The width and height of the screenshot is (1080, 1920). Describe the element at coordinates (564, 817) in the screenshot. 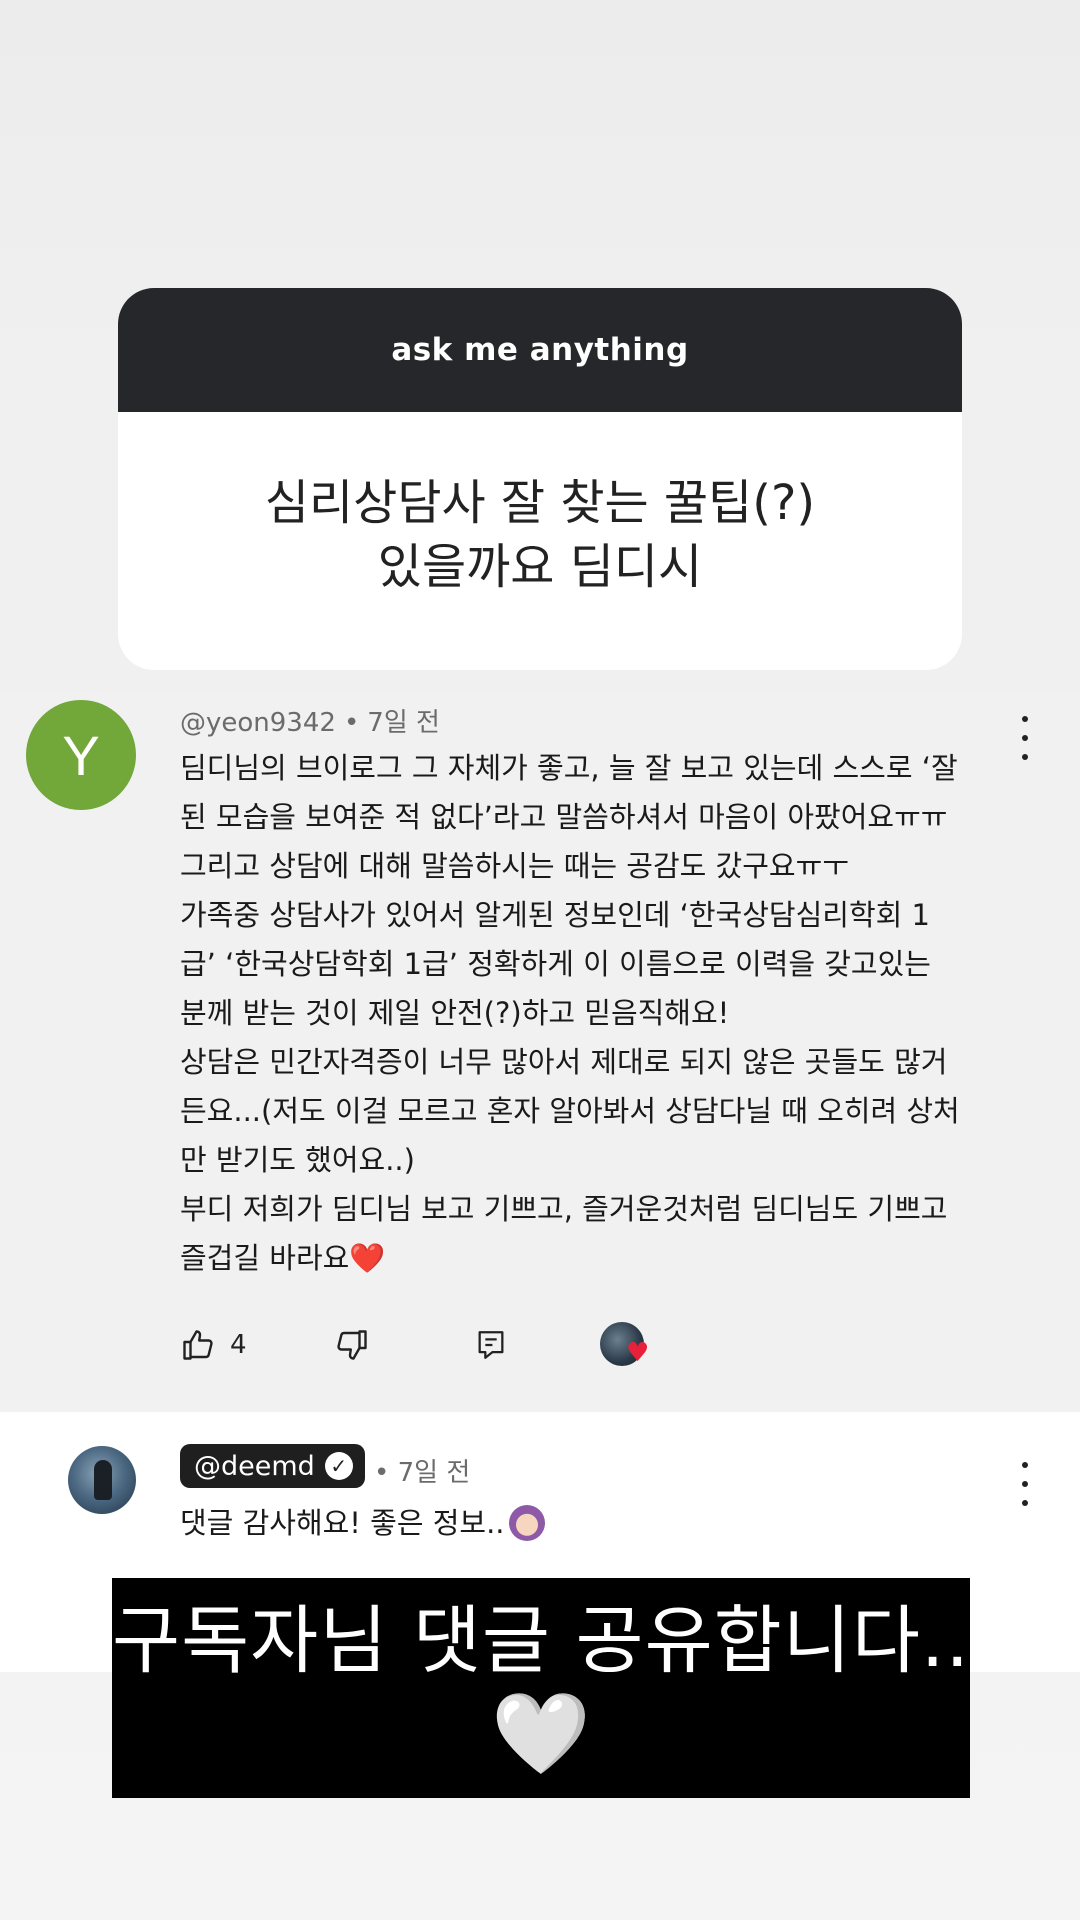

I see `comment-line: 된 모습을 보여준 적 없다’라고 말씀하셔서 마음이 아팠어요ㅠㅠ` at that location.